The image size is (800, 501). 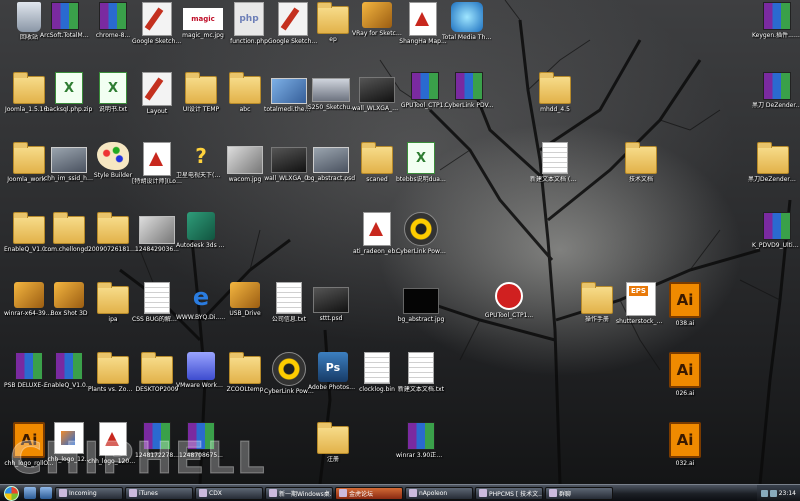 What do you see at coordinates (157, 23) in the screenshot?
I see `desktop-icon: Google SketchUp` at bounding box center [157, 23].